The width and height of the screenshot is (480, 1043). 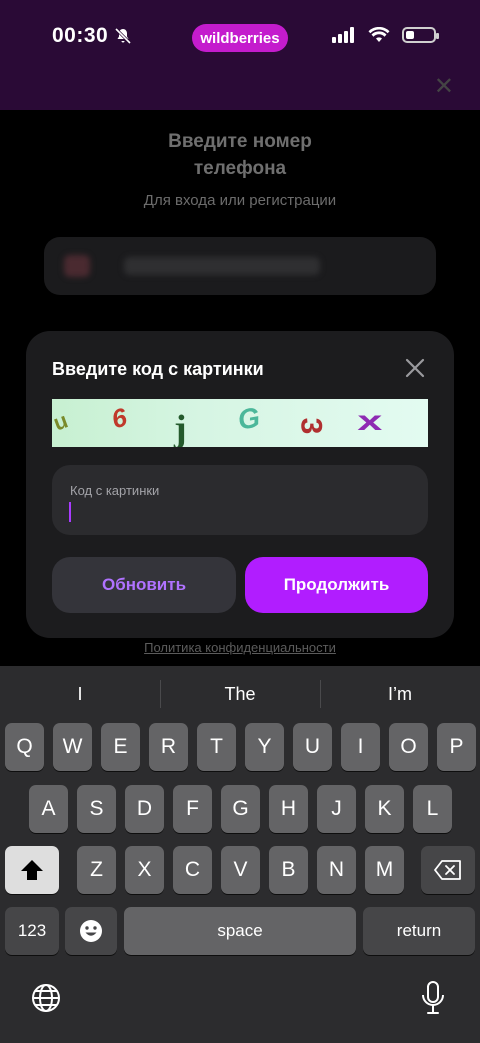 What do you see at coordinates (192, 809) in the screenshot?
I see `key-f: F` at bounding box center [192, 809].